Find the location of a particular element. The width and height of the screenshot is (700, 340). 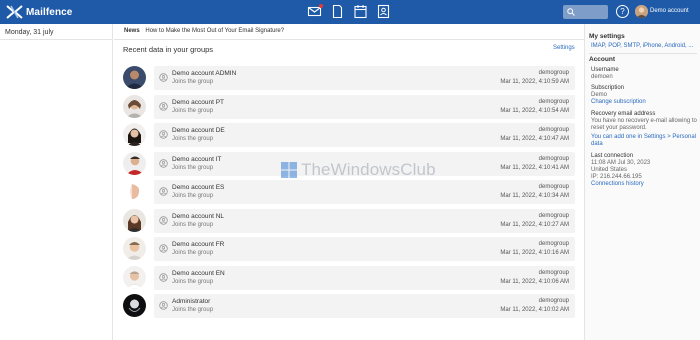

mail-icon is located at coordinates (315, 11).